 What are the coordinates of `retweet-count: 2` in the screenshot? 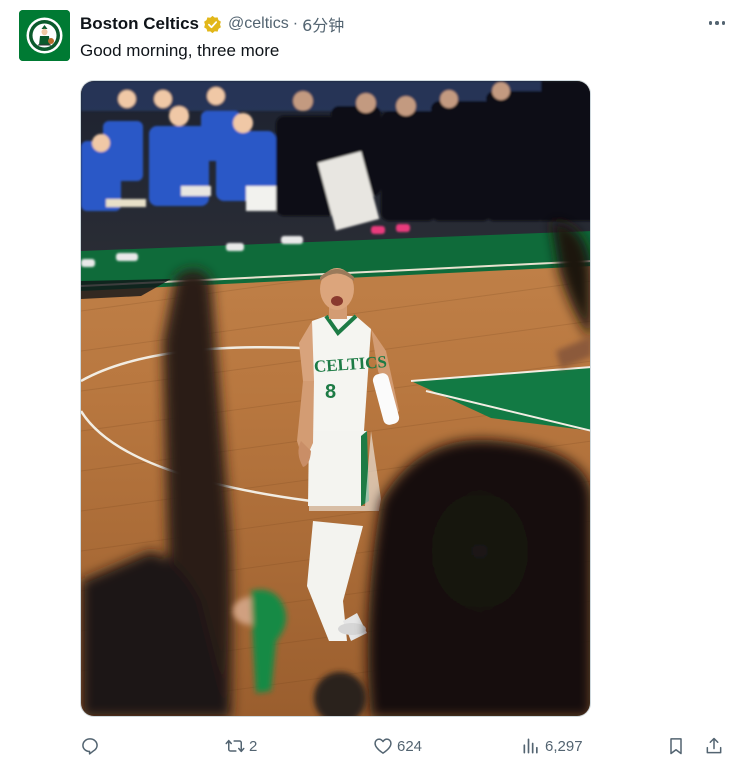 It's located at (253, 746).